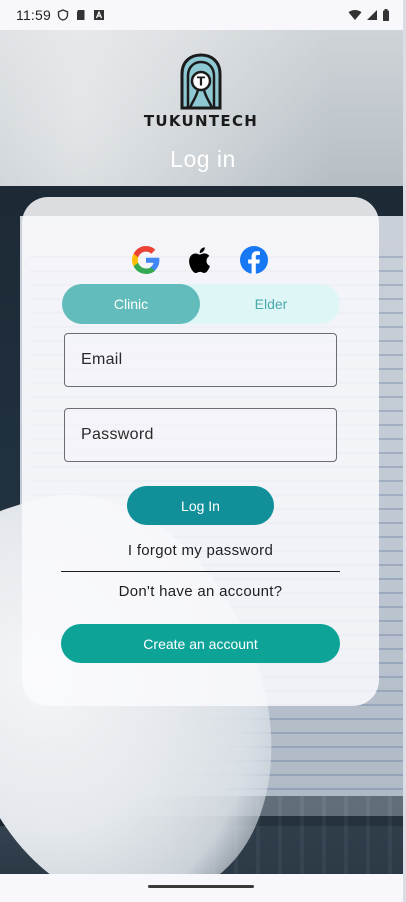  Describe the element at coordinates (200, 643) in the screenshot. I see `create-account-button: Create an account` at that location.